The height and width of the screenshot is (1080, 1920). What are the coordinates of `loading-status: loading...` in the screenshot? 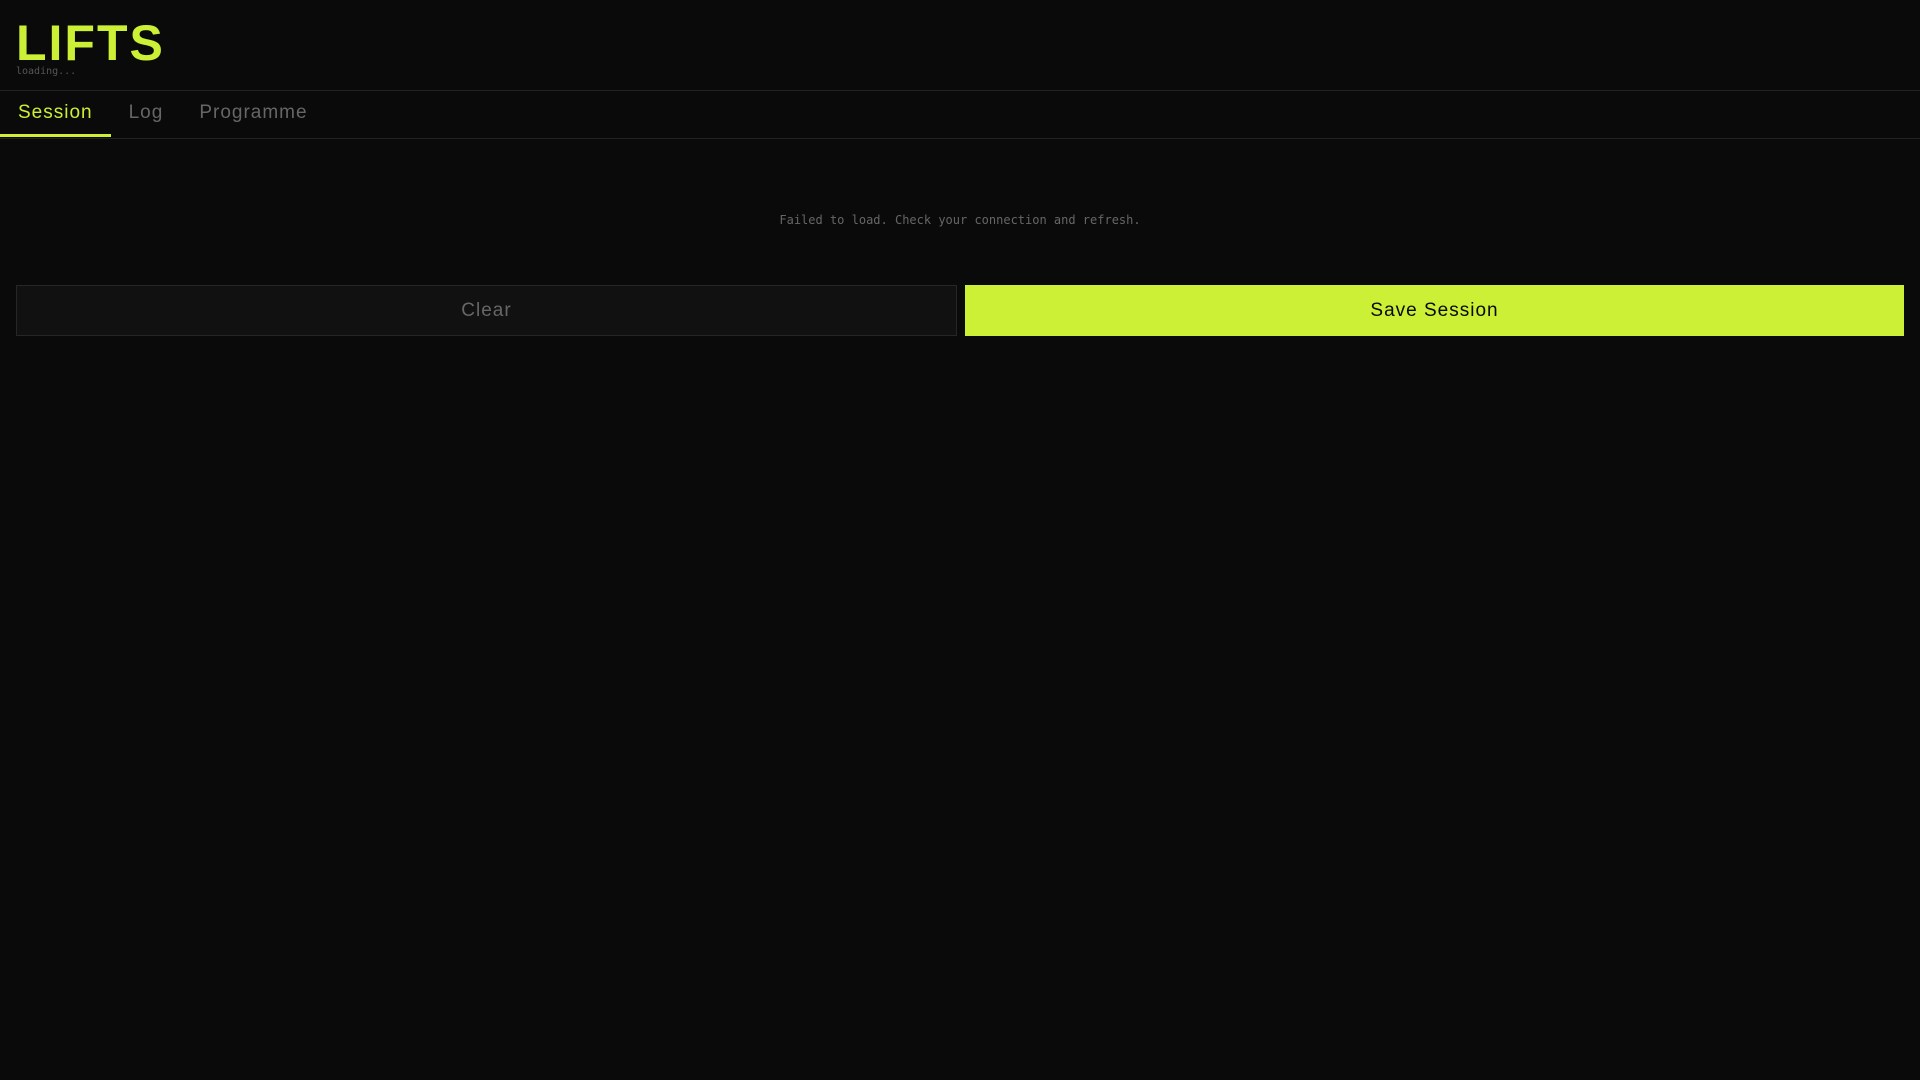 It's located at (46, 71).